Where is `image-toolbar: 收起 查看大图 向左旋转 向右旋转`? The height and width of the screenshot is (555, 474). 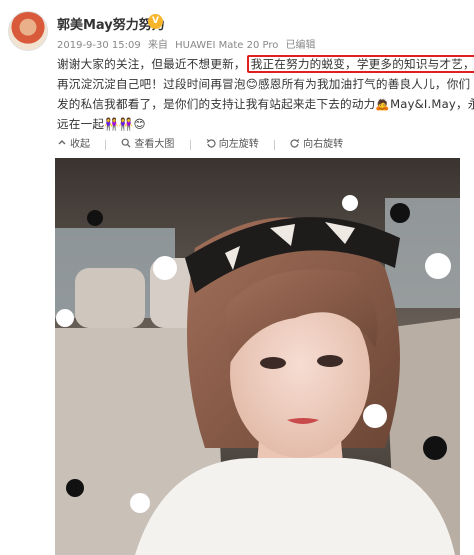
image-toolbar: 收起 查看大图 向左旋转 向右旋转 is located at coordinates (206, 143).